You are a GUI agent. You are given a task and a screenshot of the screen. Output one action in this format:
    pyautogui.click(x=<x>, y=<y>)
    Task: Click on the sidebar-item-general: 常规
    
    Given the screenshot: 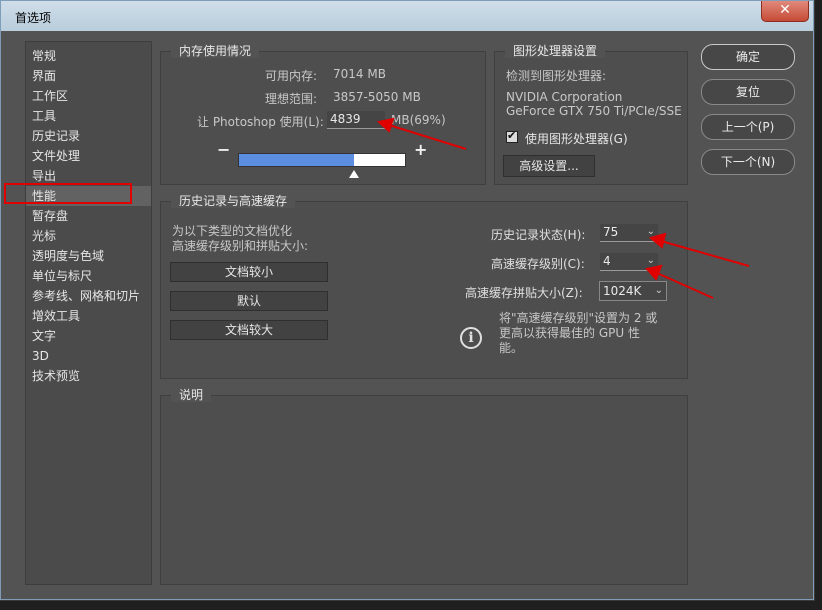 What is the action you would take?
    pyautogui.click(x=88, y=56)
    